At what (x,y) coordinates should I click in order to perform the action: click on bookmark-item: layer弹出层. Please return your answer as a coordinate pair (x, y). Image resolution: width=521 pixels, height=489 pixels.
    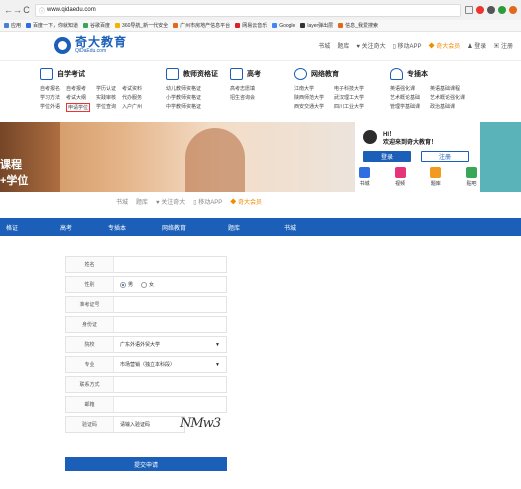
    Looking at the image, I should click on (316, 25).